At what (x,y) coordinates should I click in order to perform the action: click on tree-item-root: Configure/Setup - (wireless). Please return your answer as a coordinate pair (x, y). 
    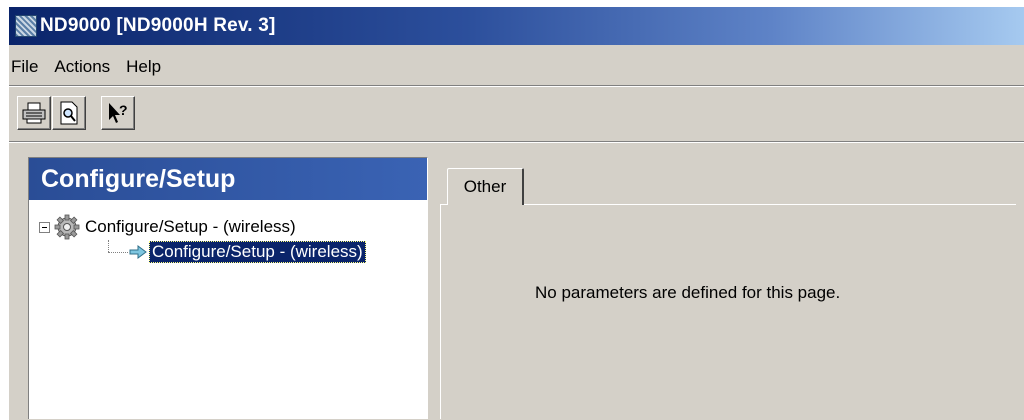
    Looking at the image, I should click on (167, 227).